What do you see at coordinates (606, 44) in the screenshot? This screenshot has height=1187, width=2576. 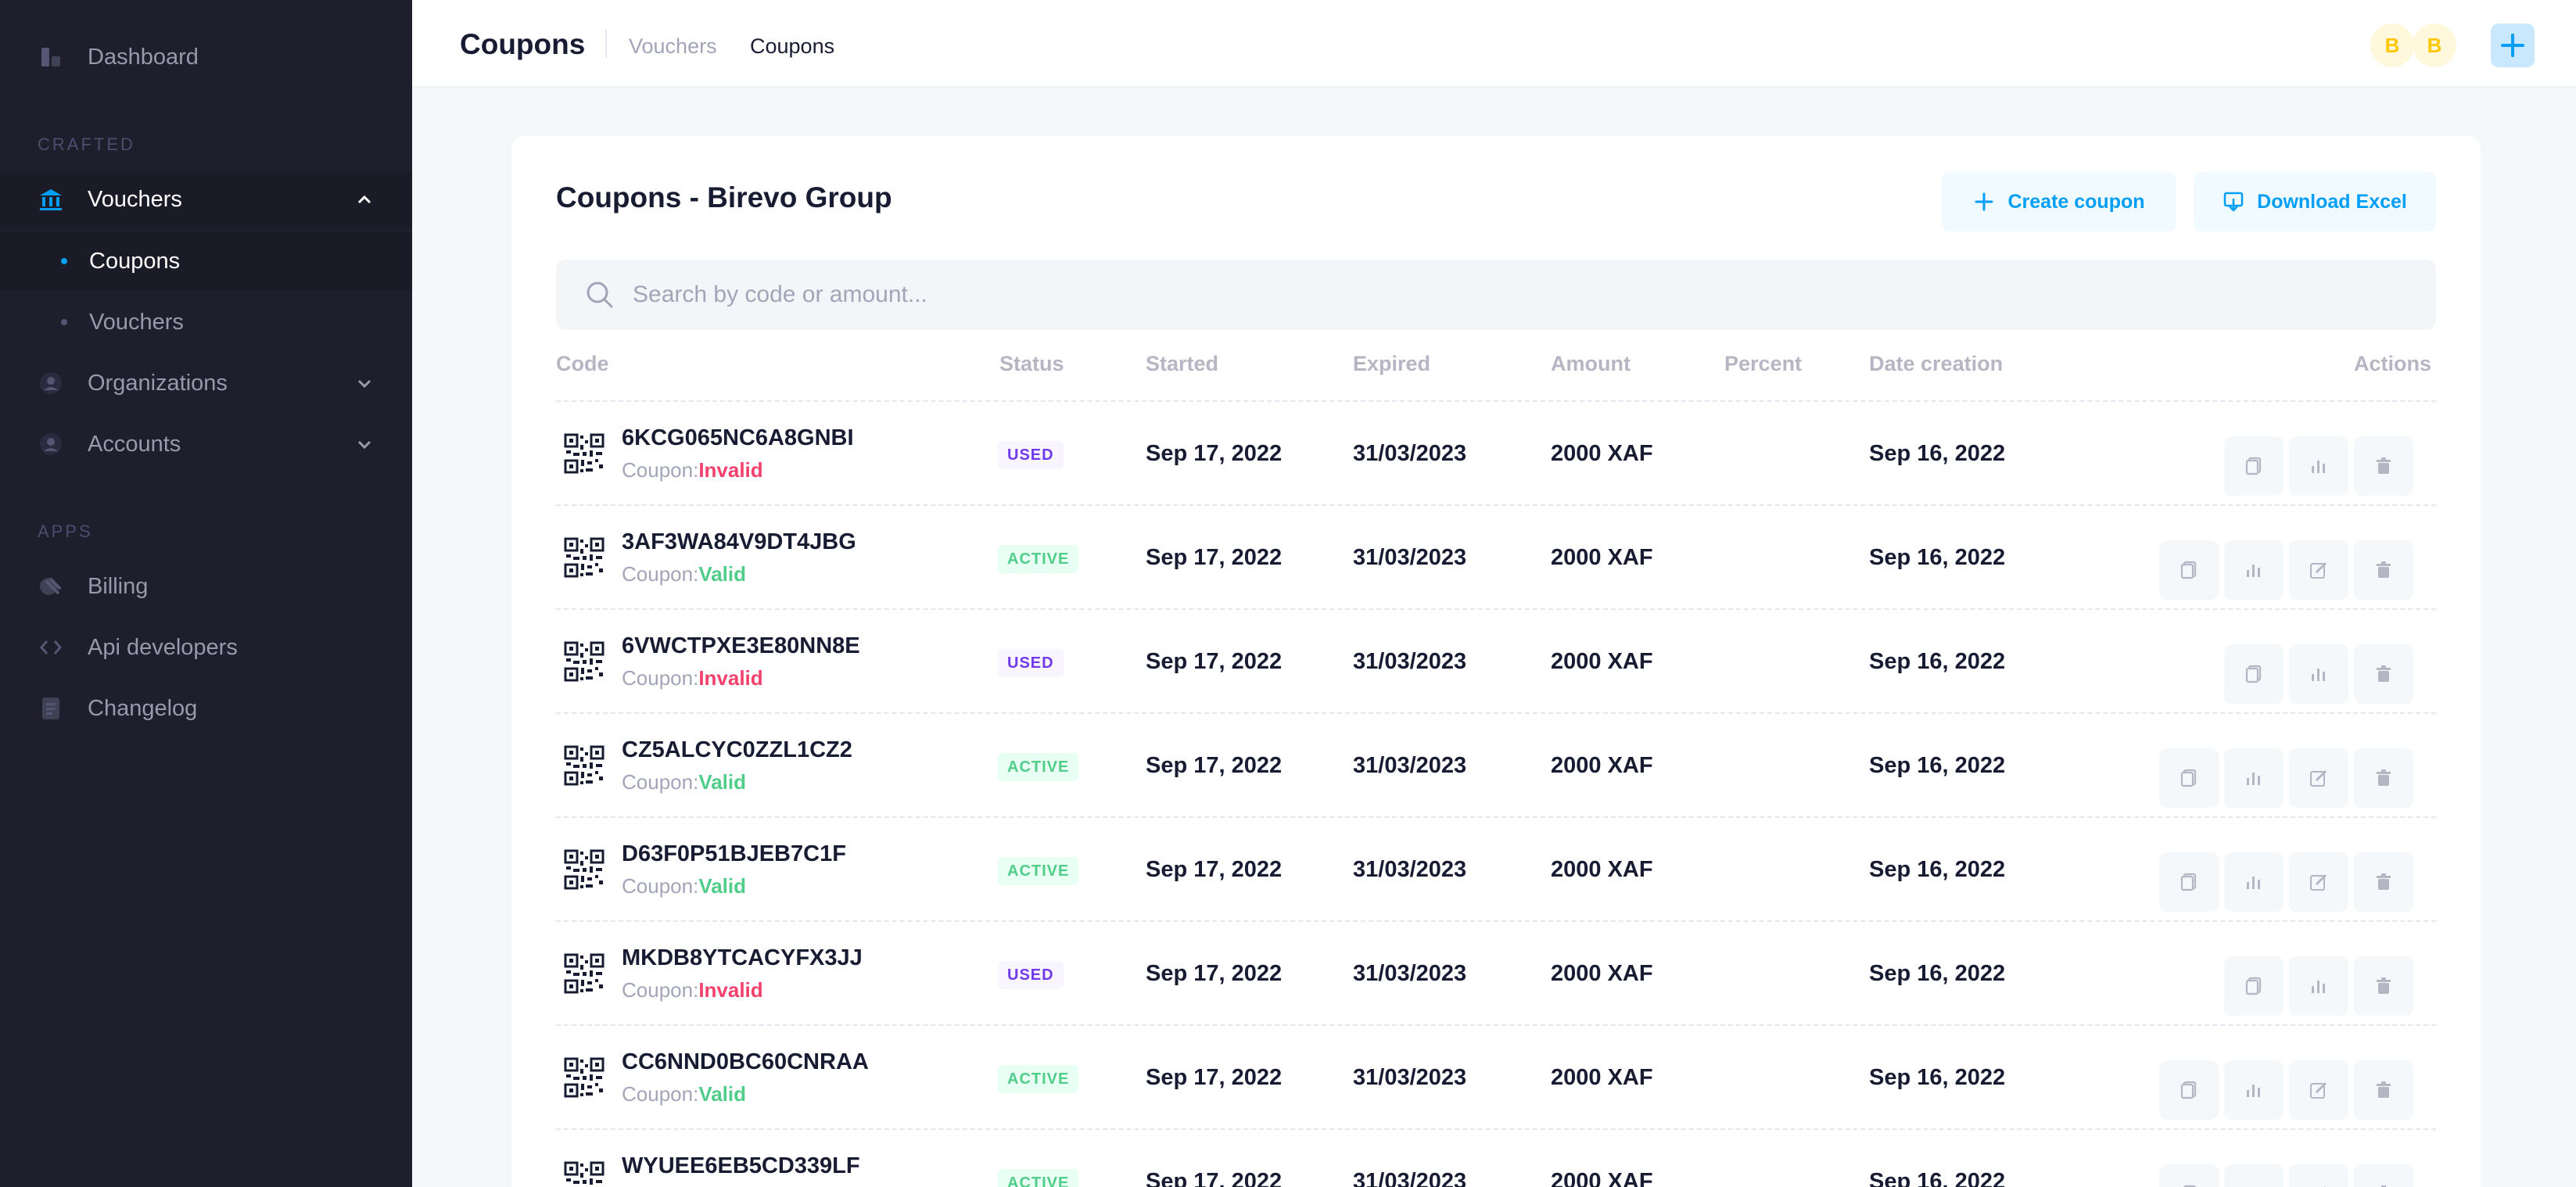 I see `breadcrumb-divider` at bounding box center [606, 44].